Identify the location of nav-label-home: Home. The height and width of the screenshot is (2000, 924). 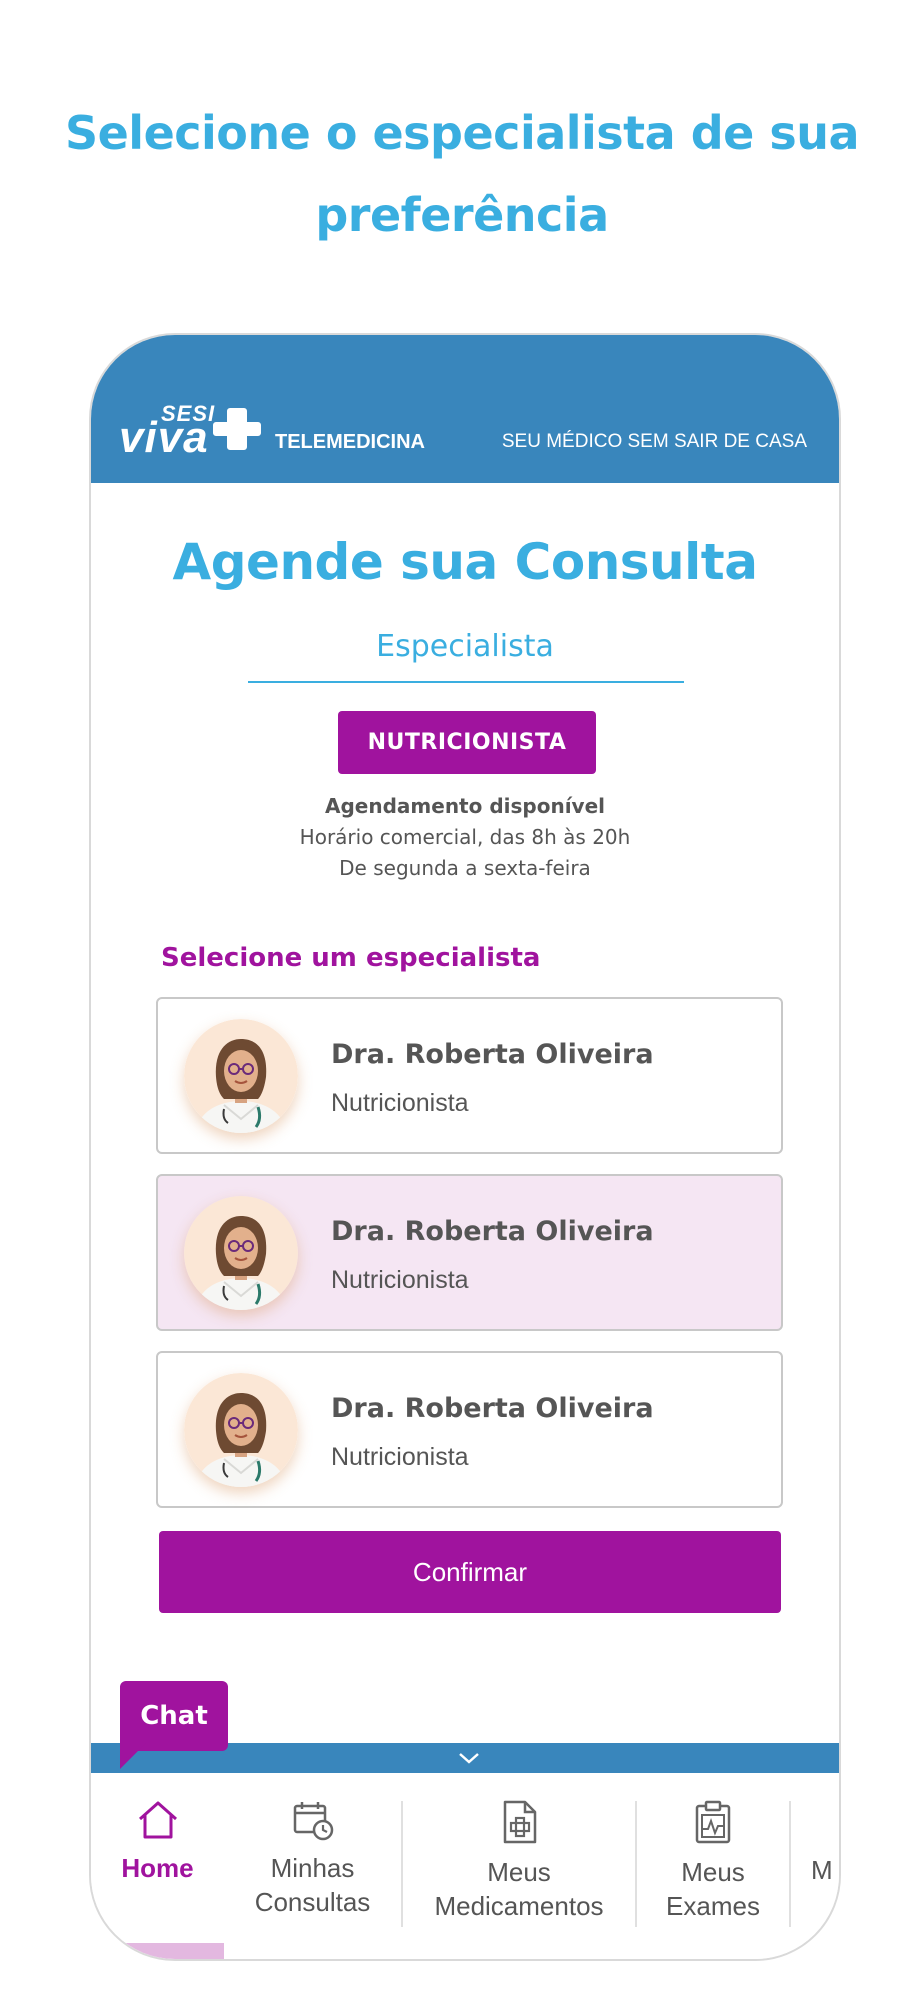
(157, 1868).